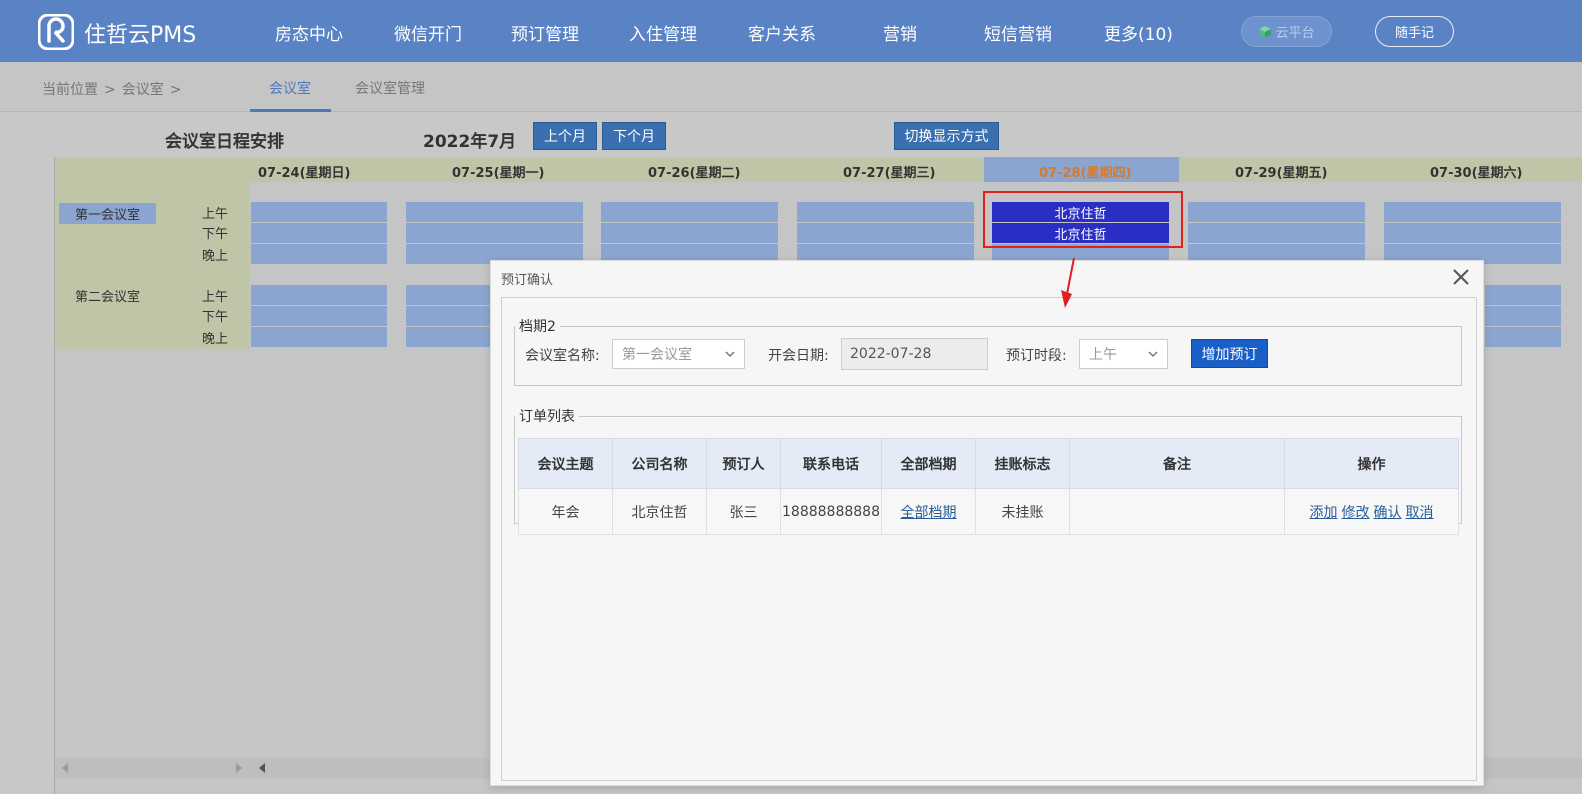  Describe the element at coordinates (659, 511) in the screenshot. I see `order-company: 北京住哲` at that location.